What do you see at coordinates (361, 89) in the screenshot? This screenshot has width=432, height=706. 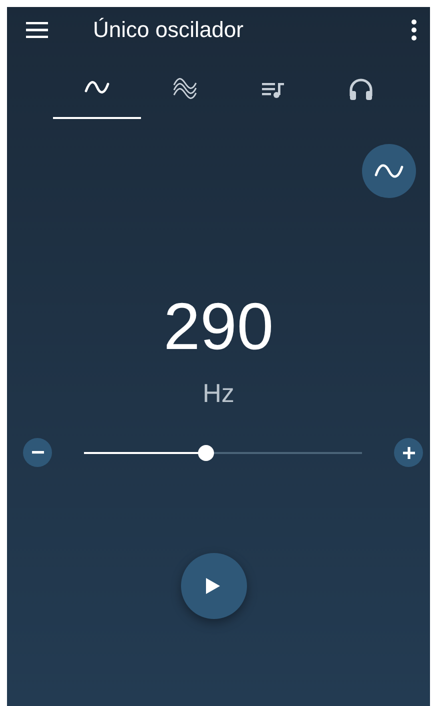 I see `headphones-icon` at bounding box center [361, 89].